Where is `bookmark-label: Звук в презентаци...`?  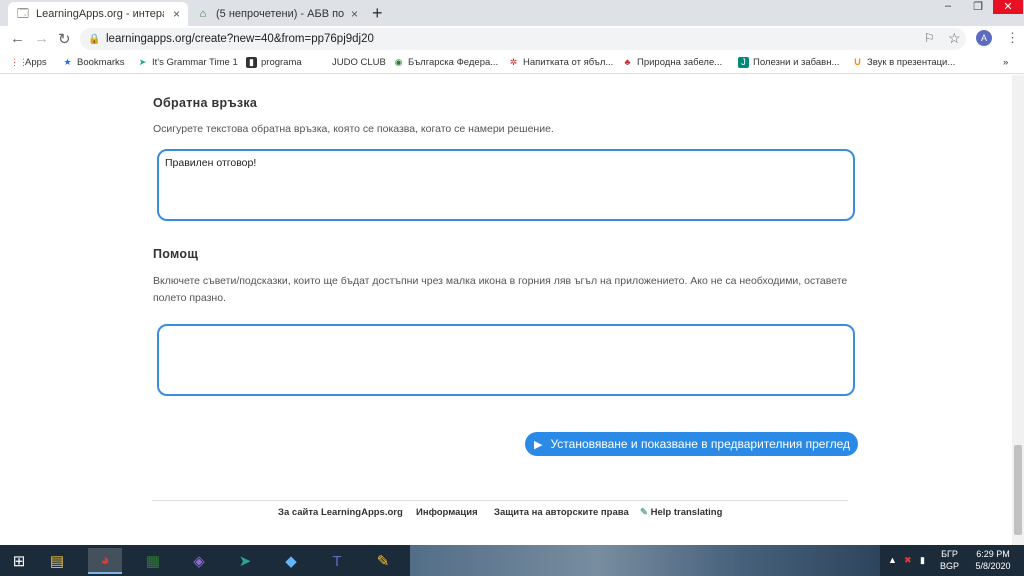
bookmark-label: Звук в презентаци... is located at coordinates (911, 62).